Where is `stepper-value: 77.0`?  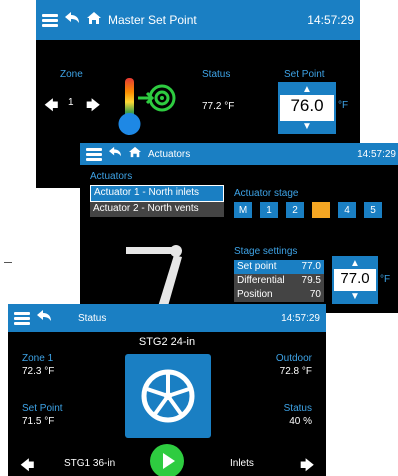 stepper-value: 77.0 is located at coordinates (355, 278).